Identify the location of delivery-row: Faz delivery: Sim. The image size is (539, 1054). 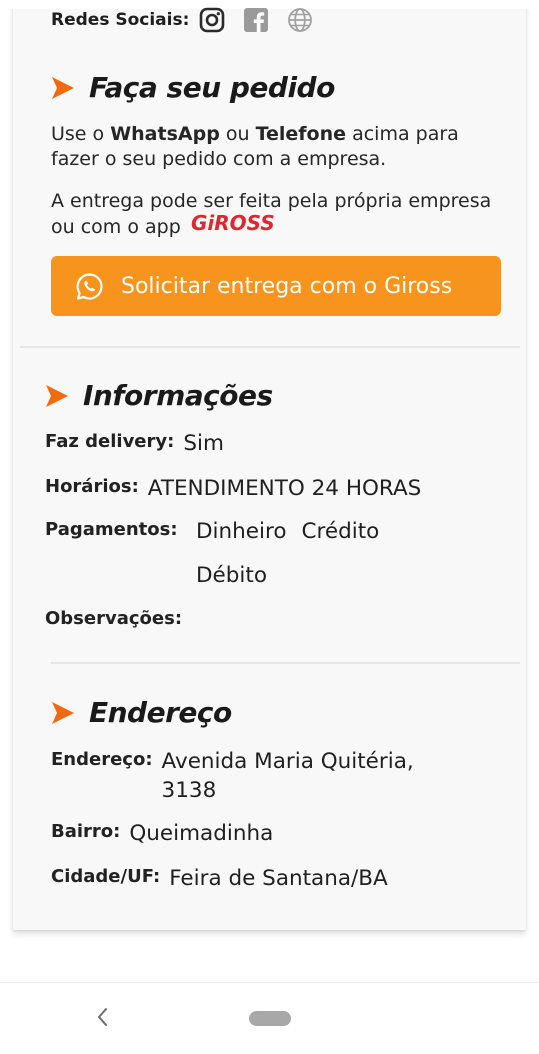
(134, 443).